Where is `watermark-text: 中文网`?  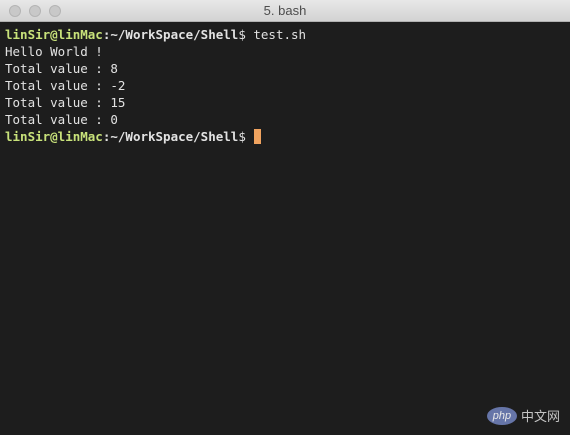
watermark-text: 中文网 is located at coordinates (540, 417).